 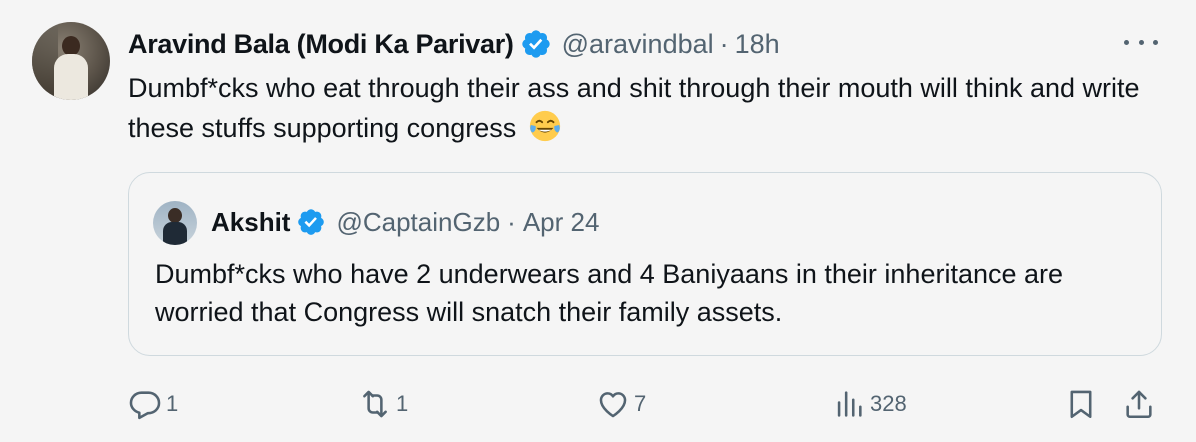 What do you see at coordinates (757, 44) in the screenshot?
I see `tweet-timestamp: 18h` at bounding box center [757, 44].